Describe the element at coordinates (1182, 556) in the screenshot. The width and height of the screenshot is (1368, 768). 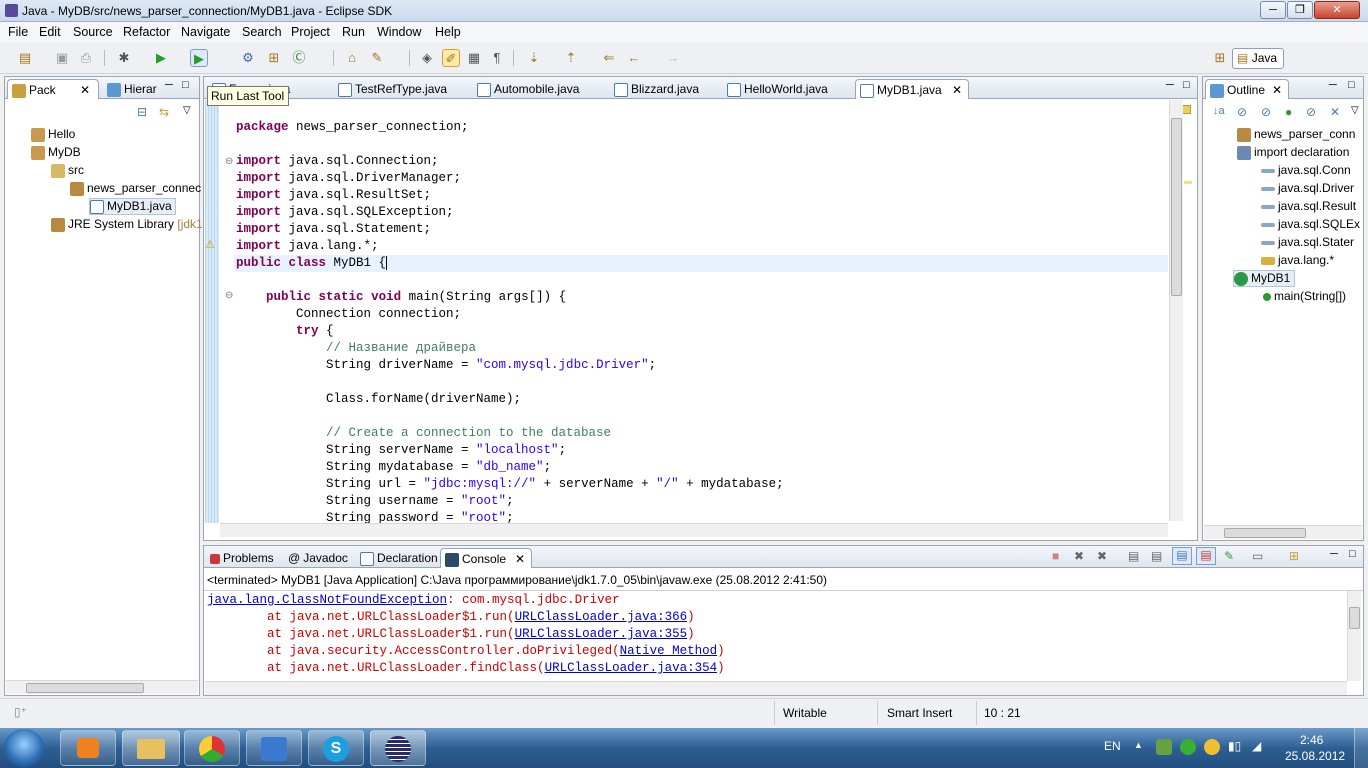
I see `show-stdout-icon: ▤` at that location.